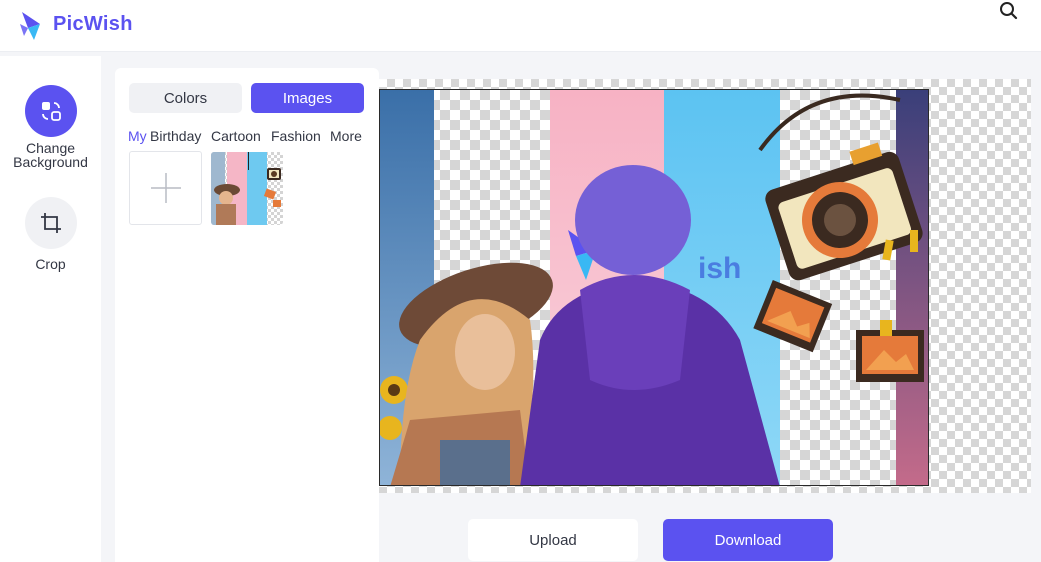 This screenshot has height=562, width=1041. Describe the element at coordinates (247, 188) in the screenshot. I see `background-thumbnail` at that location.